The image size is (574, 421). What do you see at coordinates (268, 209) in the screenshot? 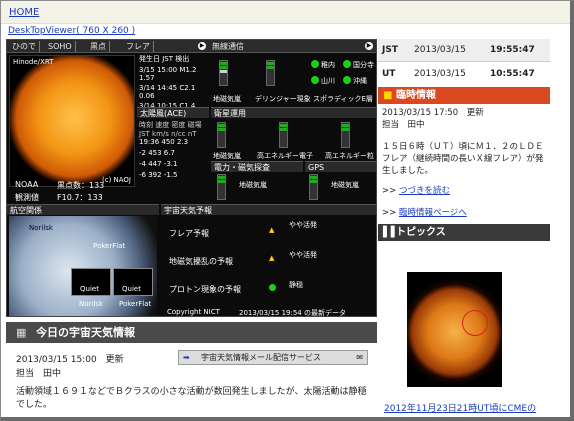
I see `forecast-title: 宇宙天気予報` at bounding box center [268, 209].